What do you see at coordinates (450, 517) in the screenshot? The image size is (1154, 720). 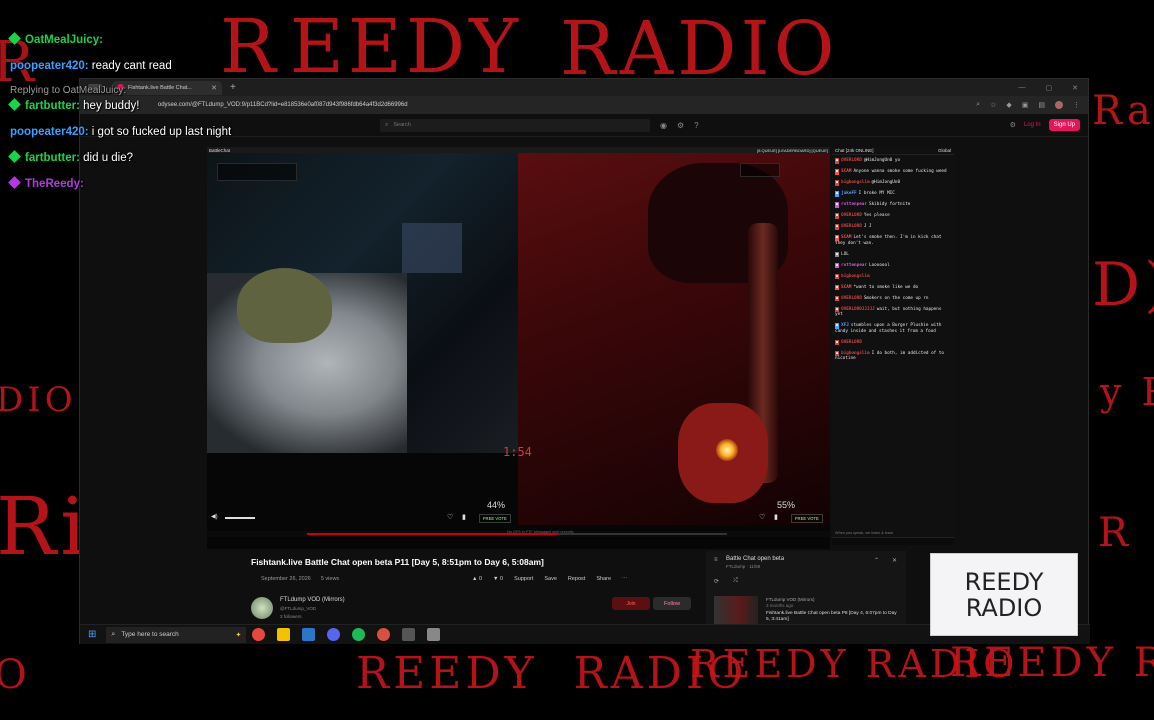 I see `left-heart-icon: ♡` at bounding box center [450, 517].